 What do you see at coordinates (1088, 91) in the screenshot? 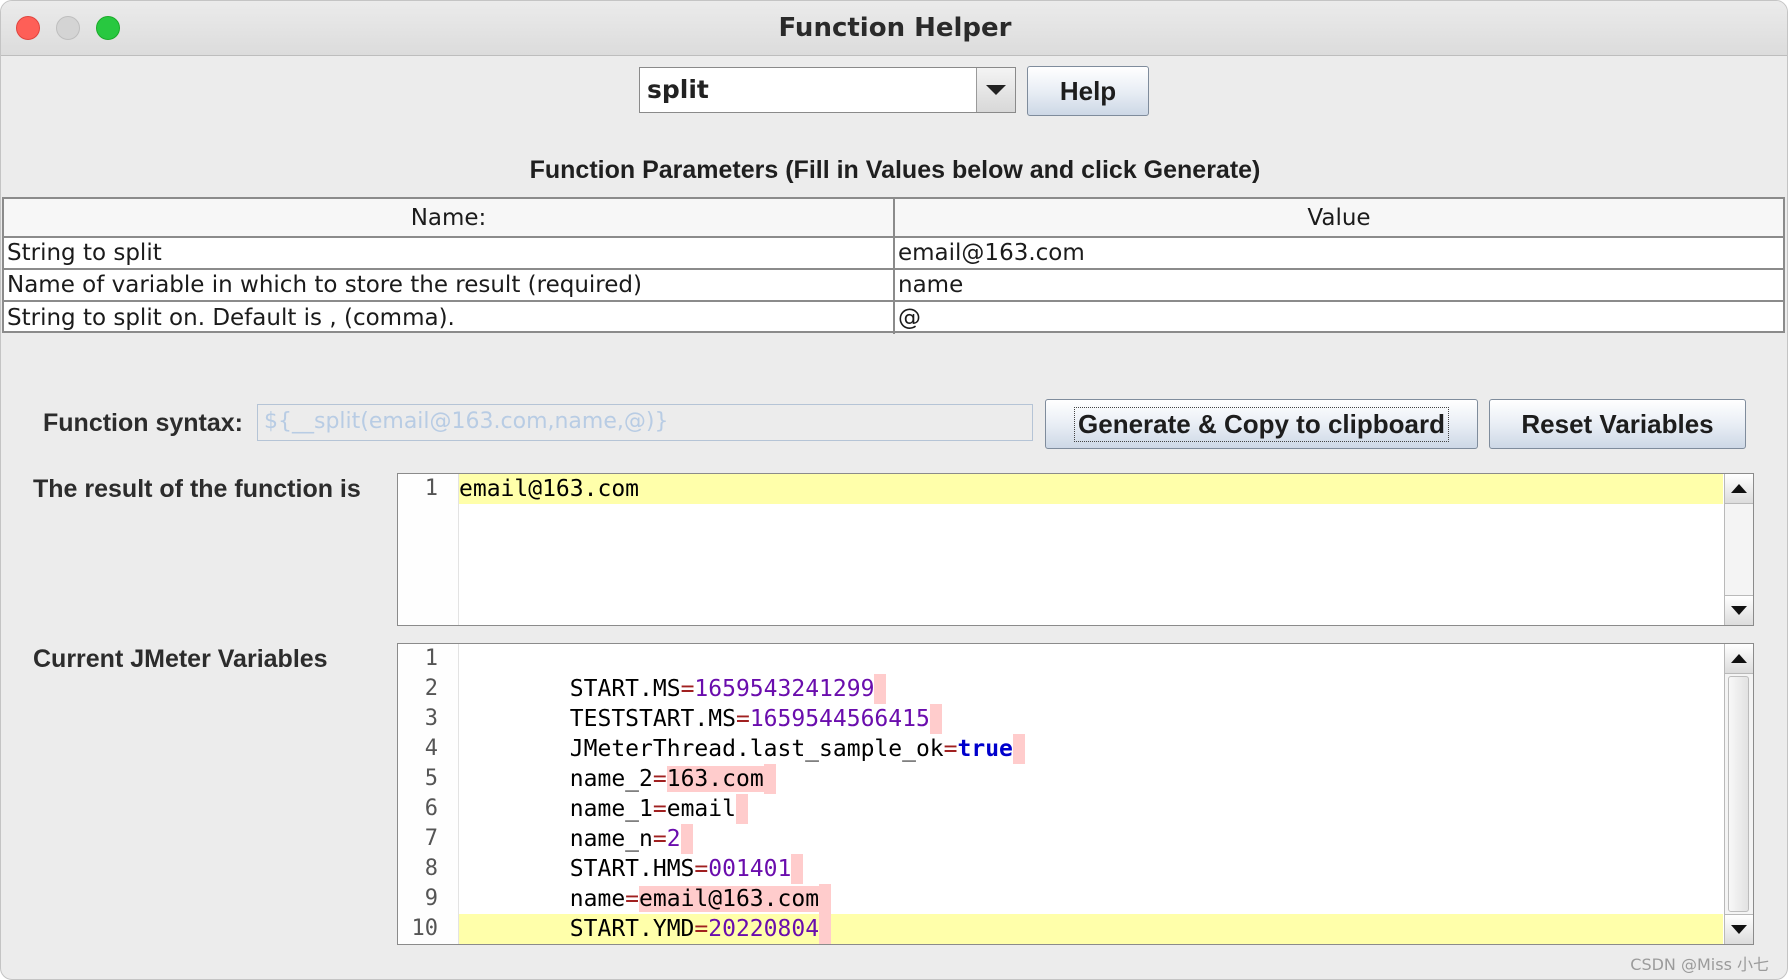
I see `help-button: Help` at bounding box center [1088, 91].